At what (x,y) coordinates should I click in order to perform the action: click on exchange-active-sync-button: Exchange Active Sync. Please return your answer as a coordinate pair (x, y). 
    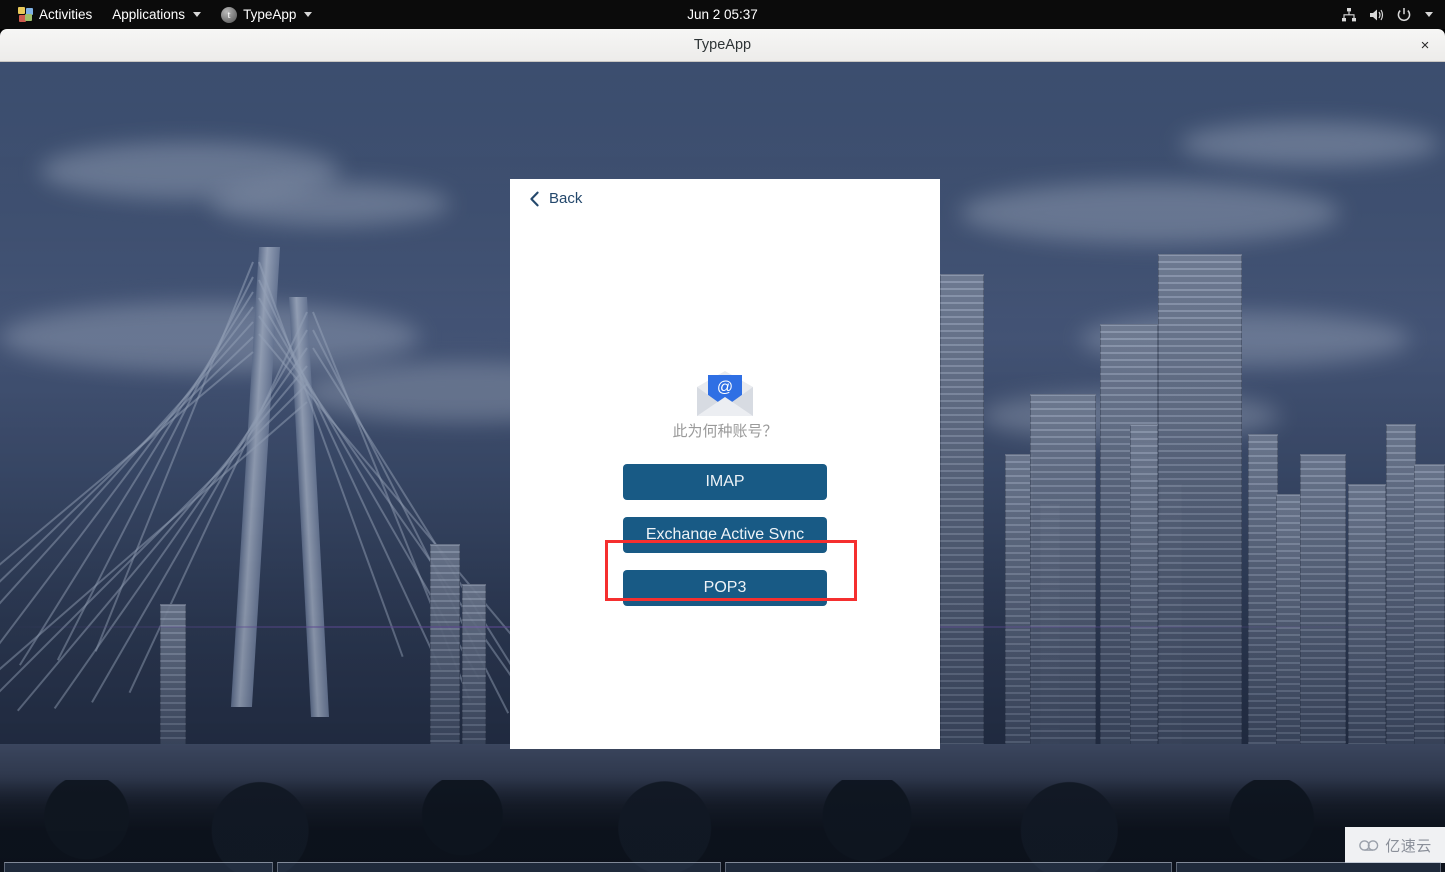
    Looking at the image, I should click on (725, 535).